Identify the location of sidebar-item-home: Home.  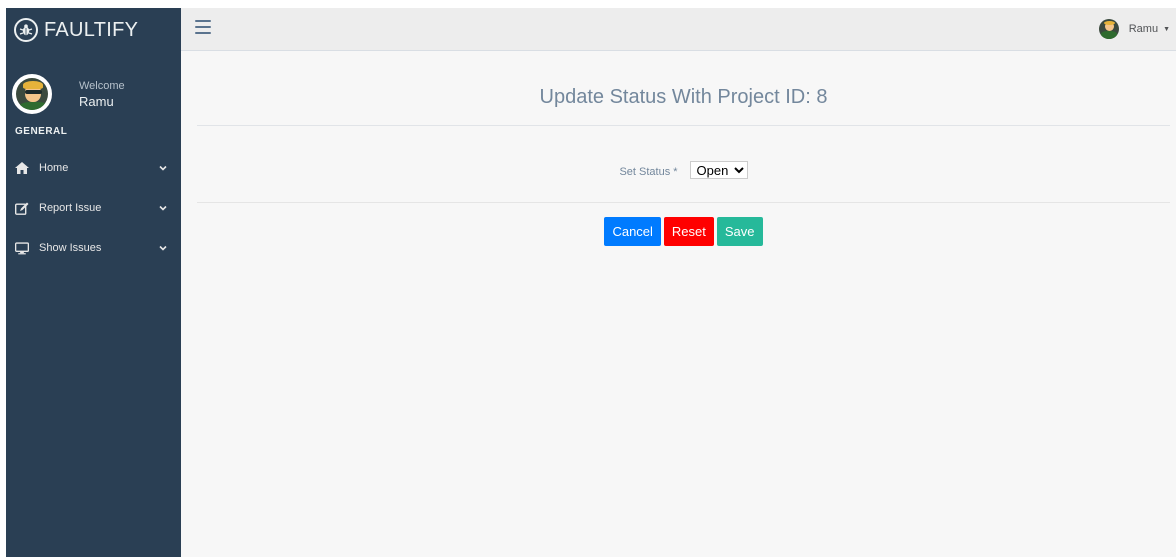
(93, 168).